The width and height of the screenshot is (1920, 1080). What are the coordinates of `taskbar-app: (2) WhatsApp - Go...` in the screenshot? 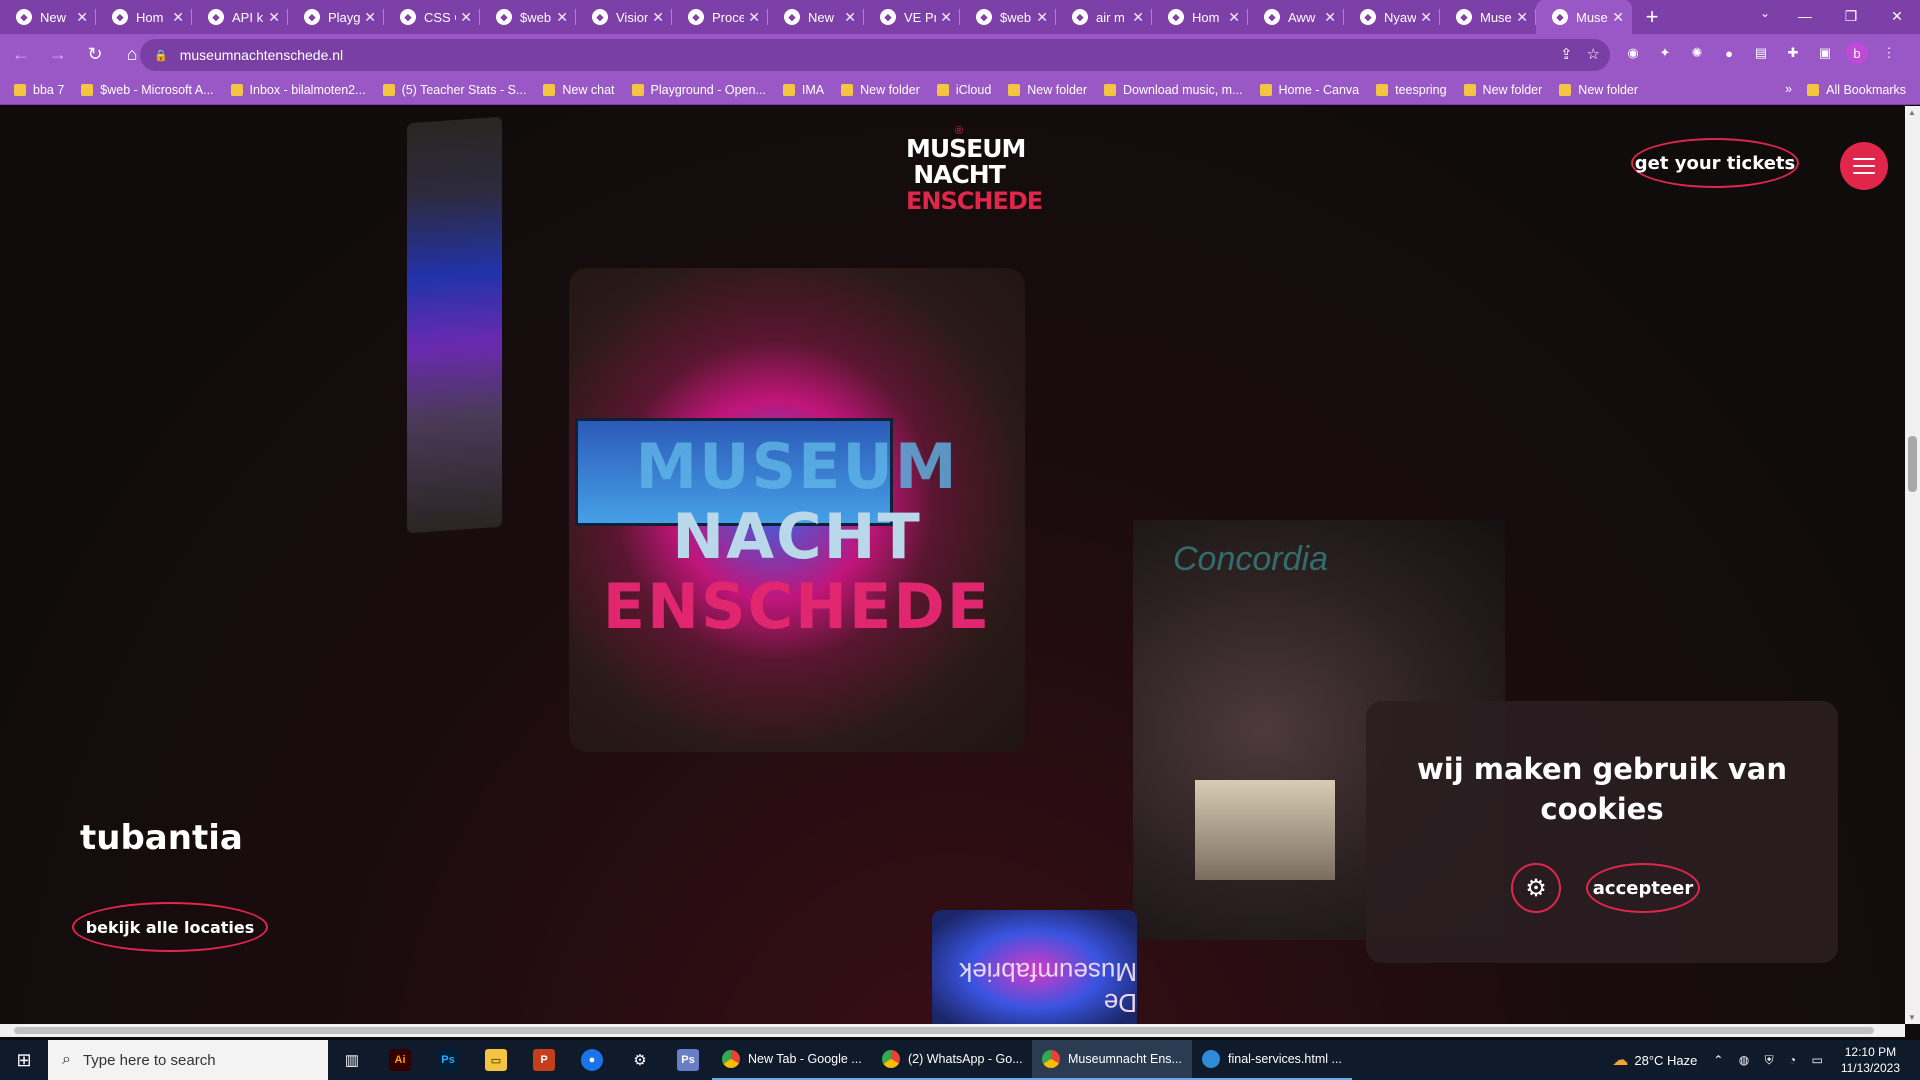 It's located at (952, 1060).